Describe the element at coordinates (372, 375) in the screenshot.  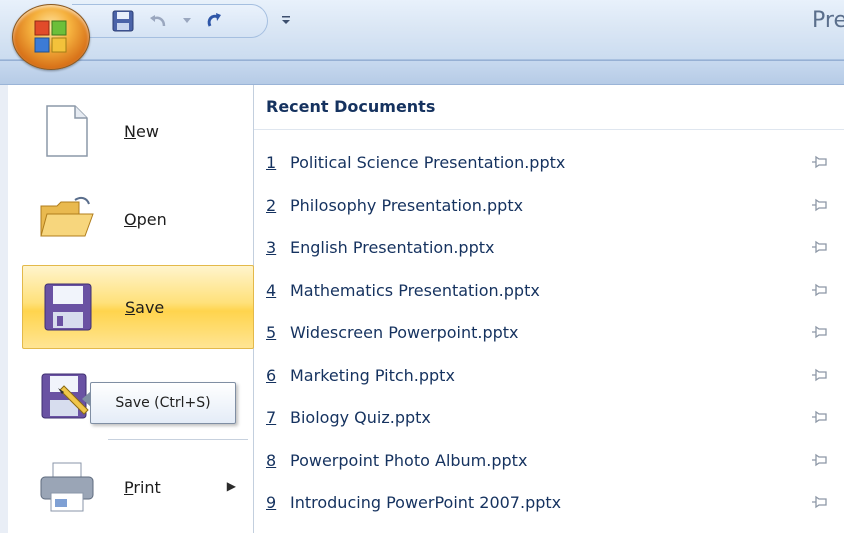
I see `document-name: Marketing Pitch.pptx` at that location.